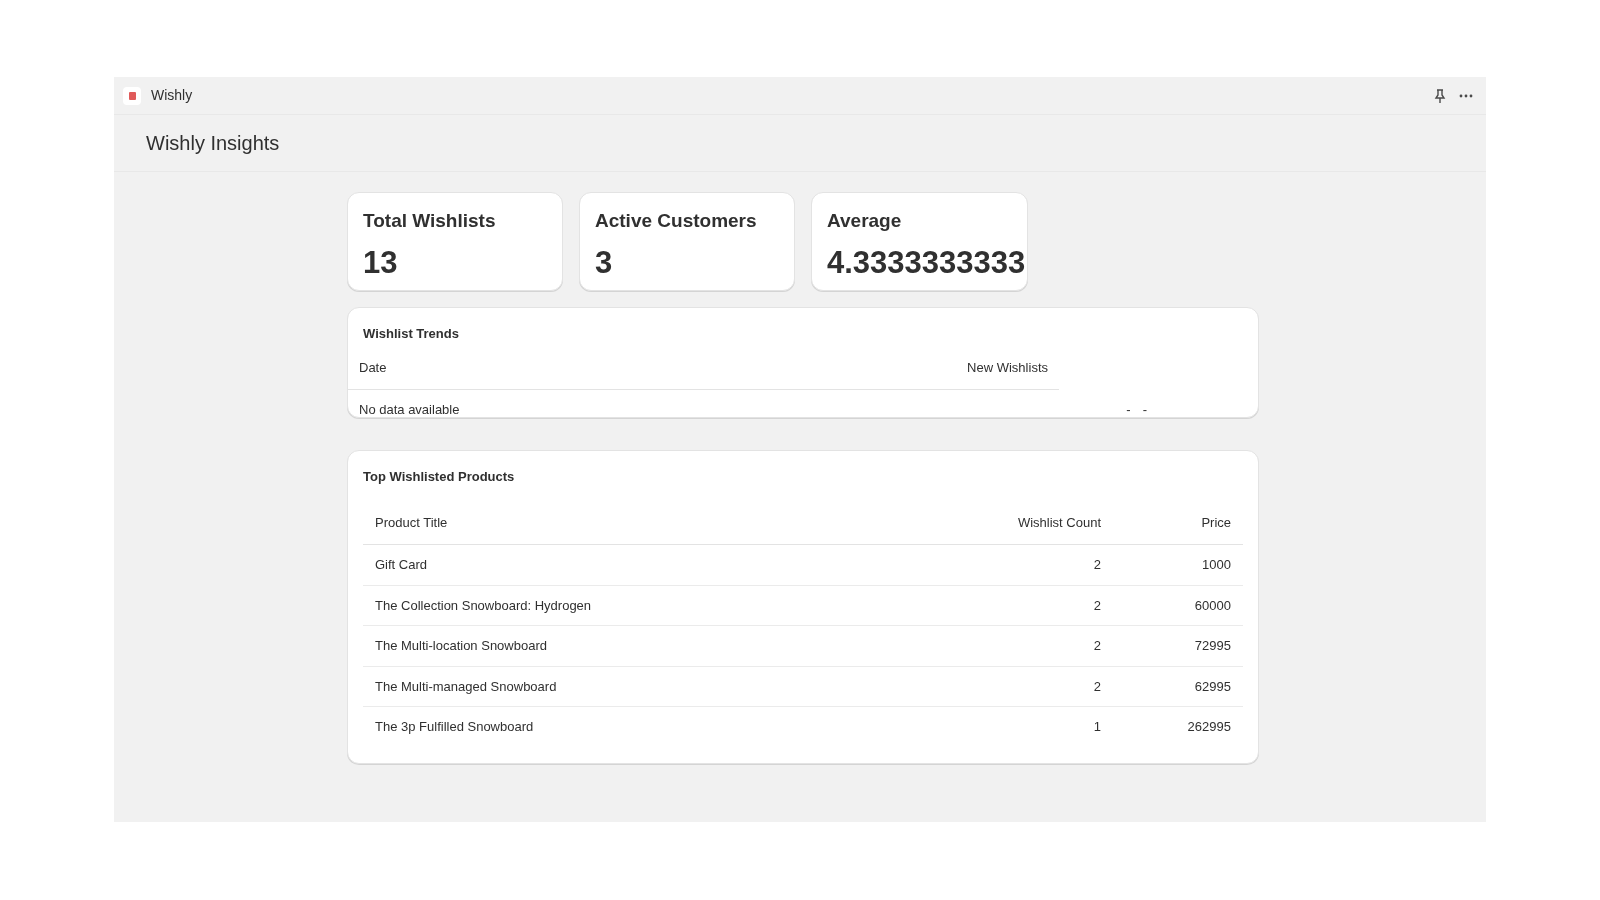 The width and height of the screenshot is (1600, 900). I want to click on column-header: Price, so click(1216, 522).